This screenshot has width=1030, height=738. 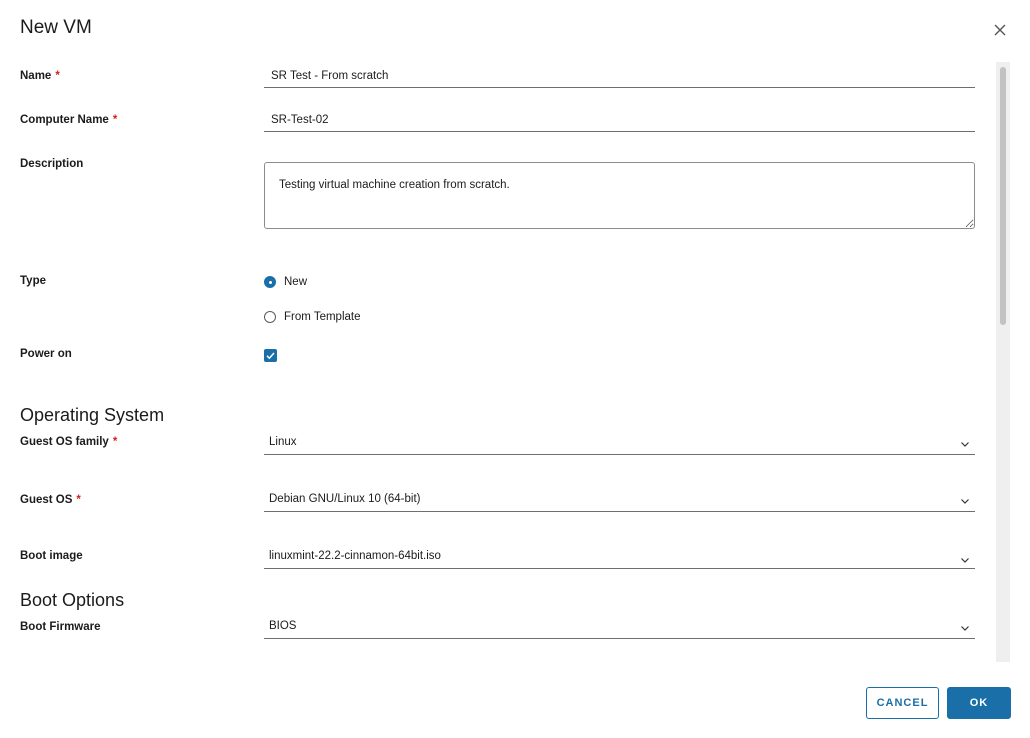 I want to click on boot-firmware-value: BIOS, so click(x=283, y=626).